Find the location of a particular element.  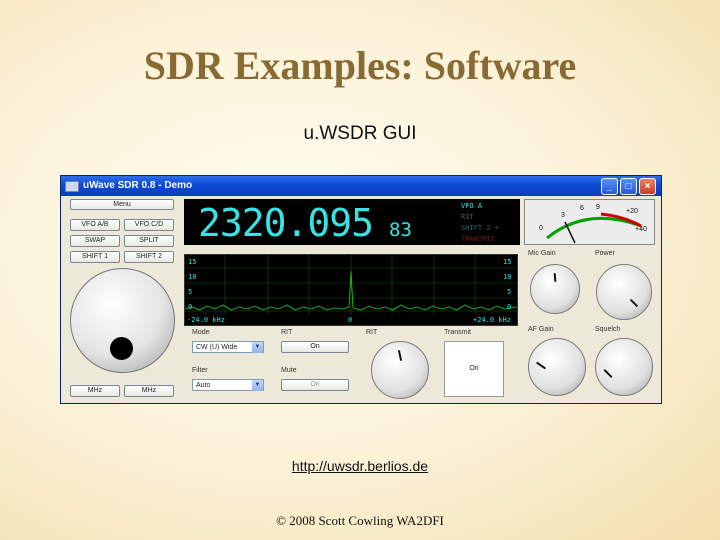

squelch-label: Squelch is located at coordinates (608, 329).